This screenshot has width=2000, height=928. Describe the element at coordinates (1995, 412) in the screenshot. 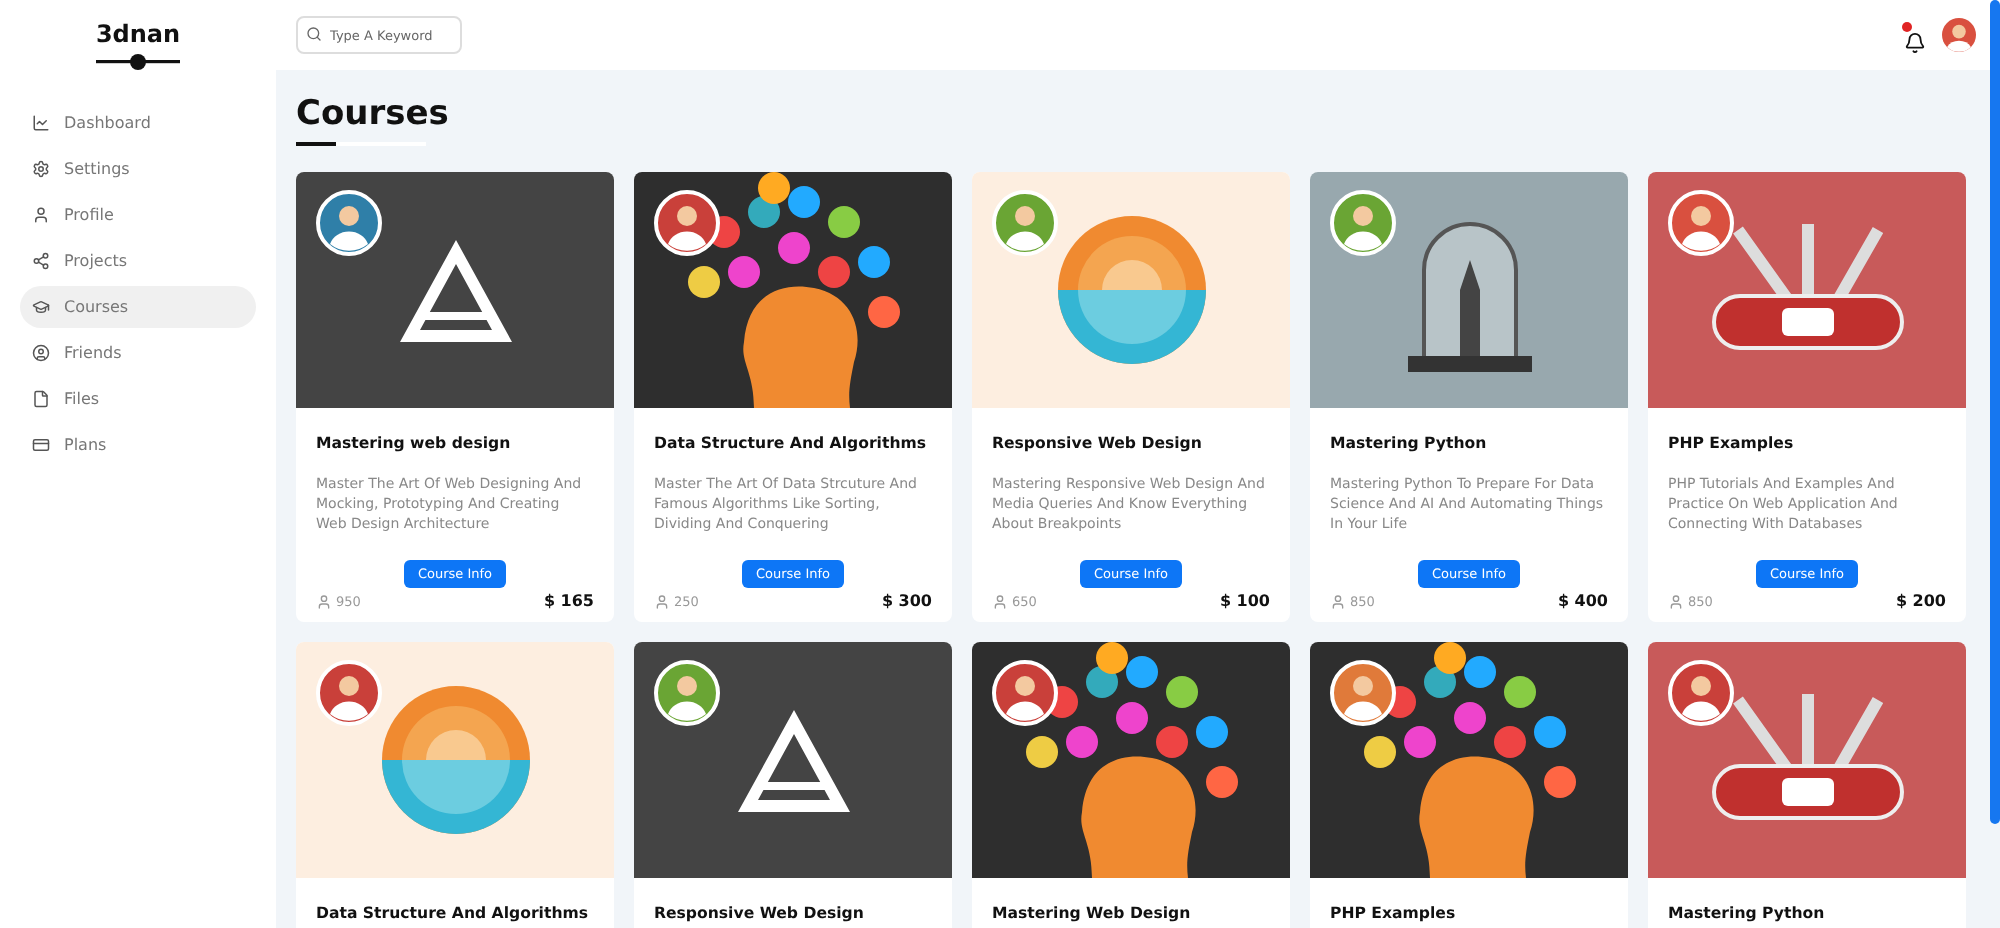

I see `scrollbar-thumb` at that location.